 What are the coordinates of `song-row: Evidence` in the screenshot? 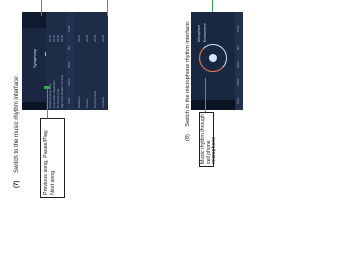 It's located at (79, 102).